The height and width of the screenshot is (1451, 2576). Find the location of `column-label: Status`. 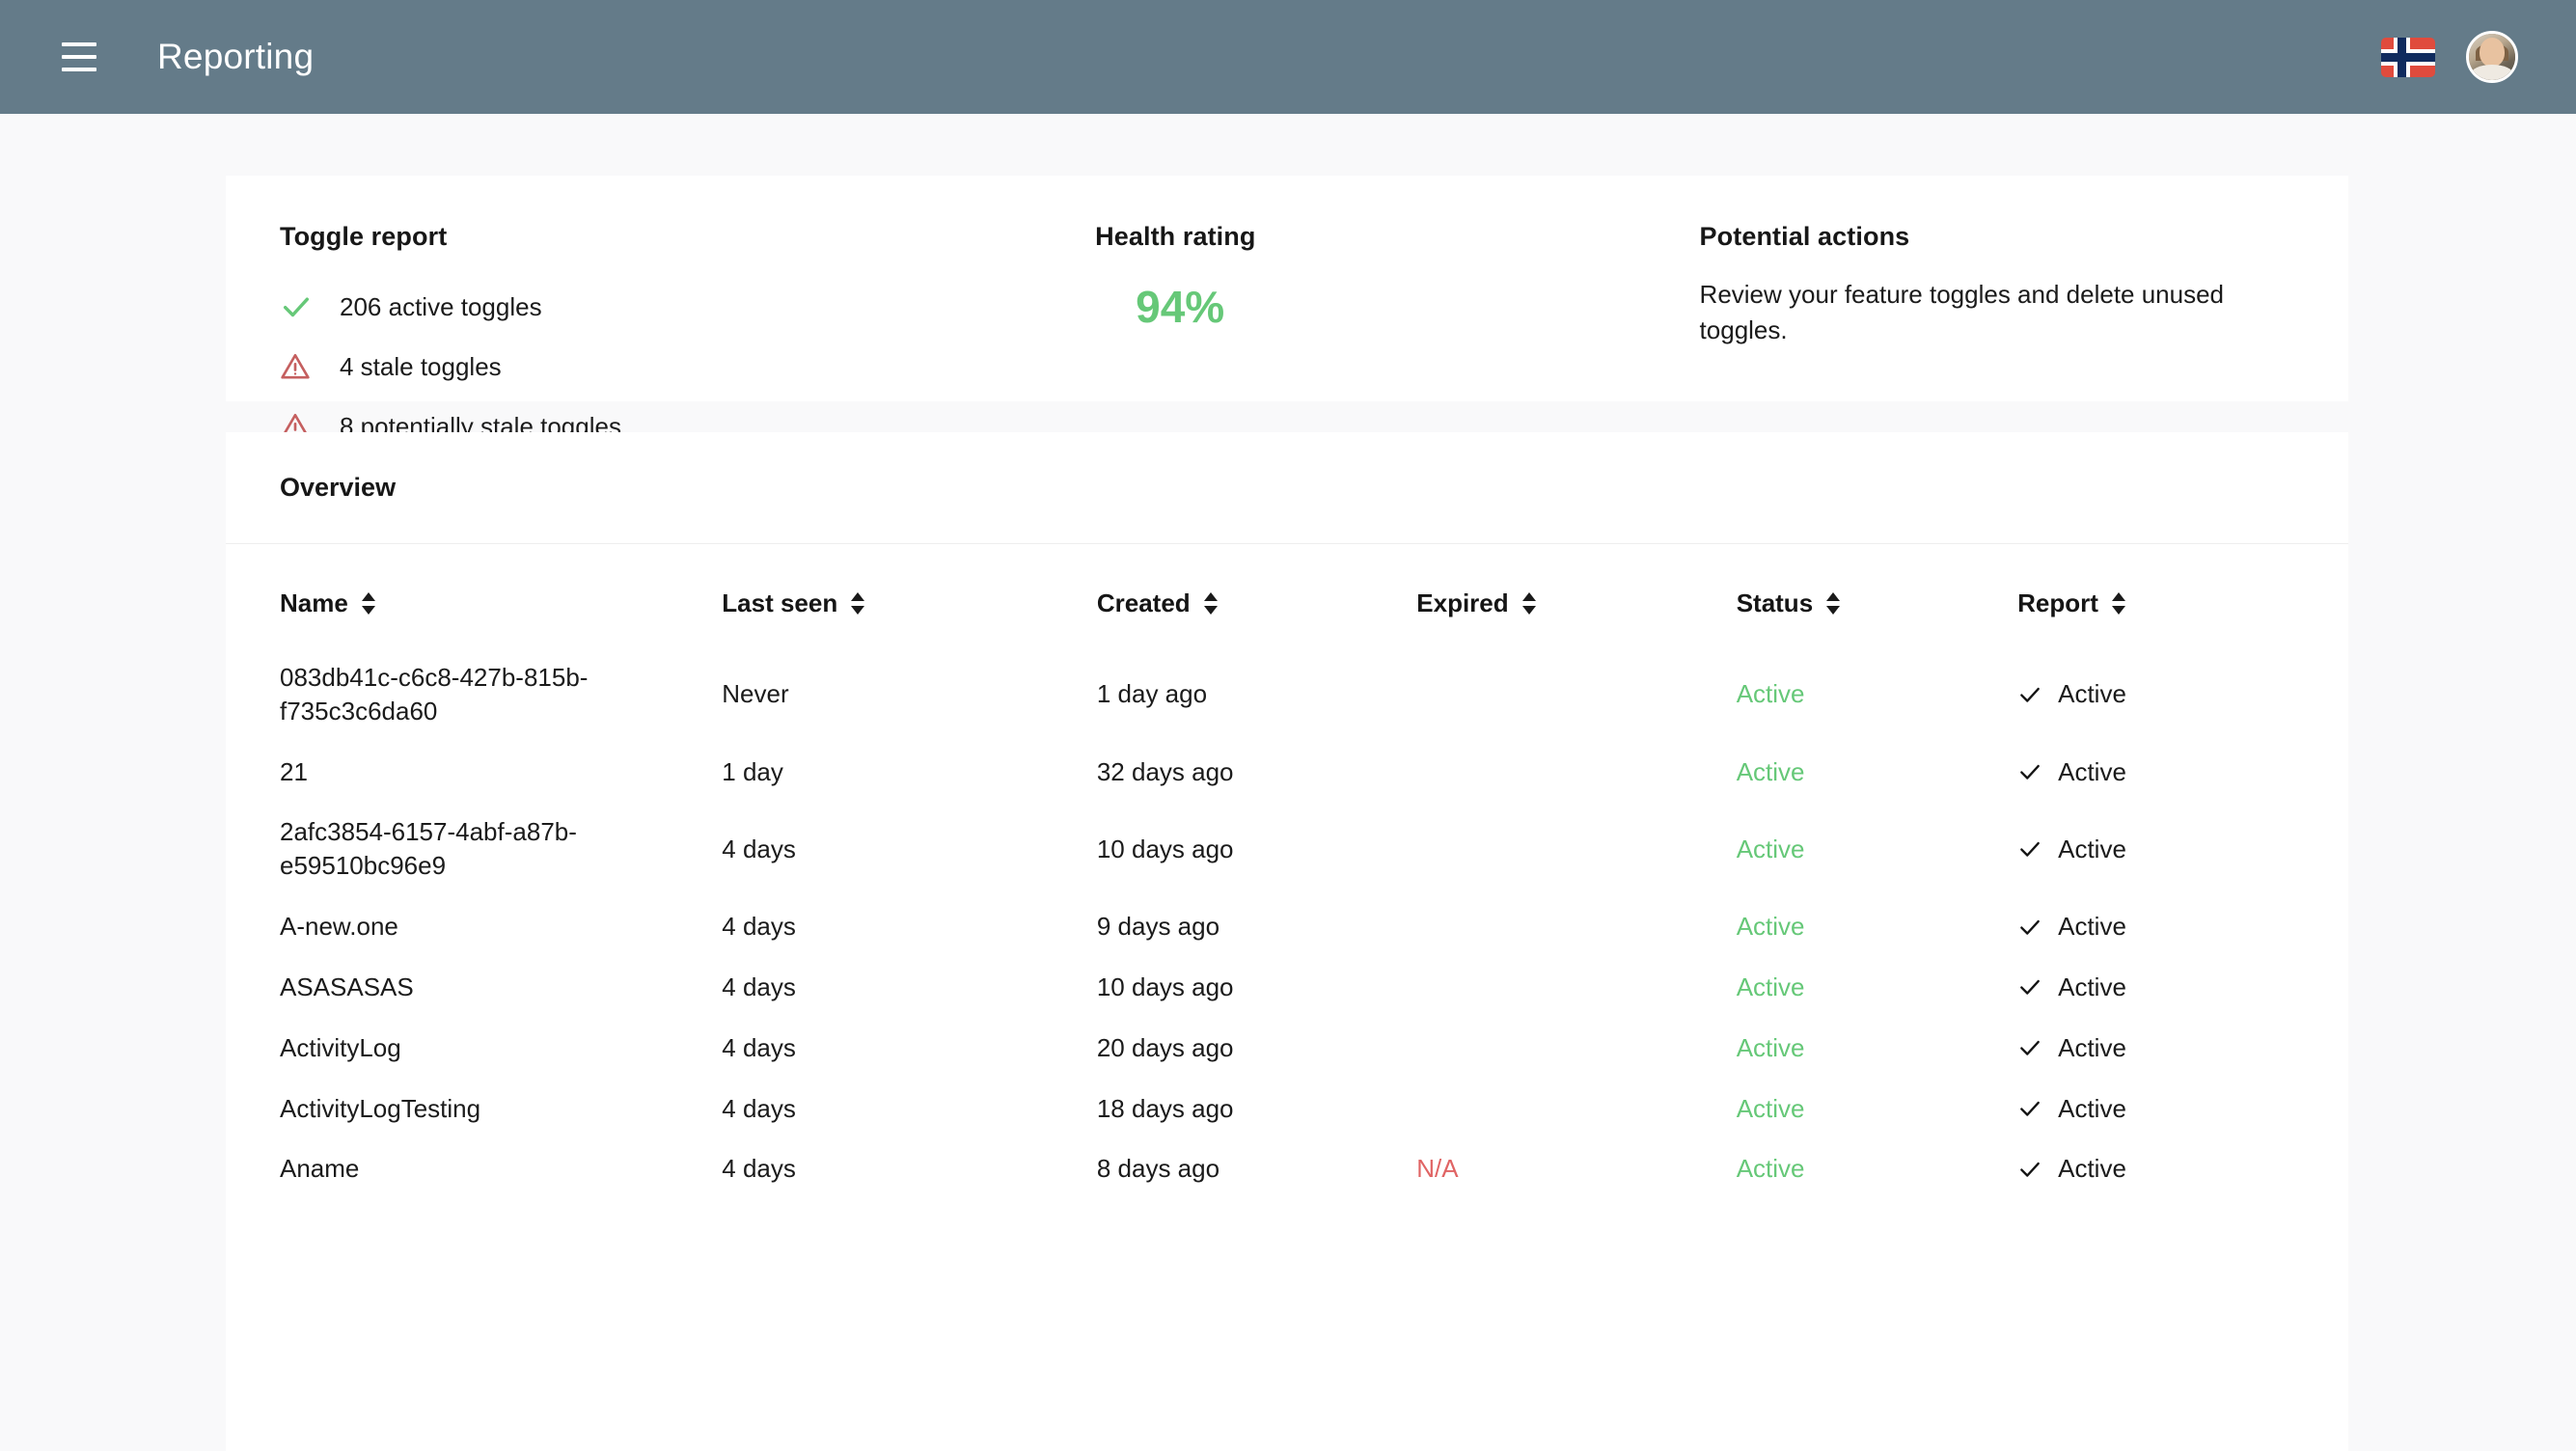

column-label: Status is located at coordinates (1775, 603).